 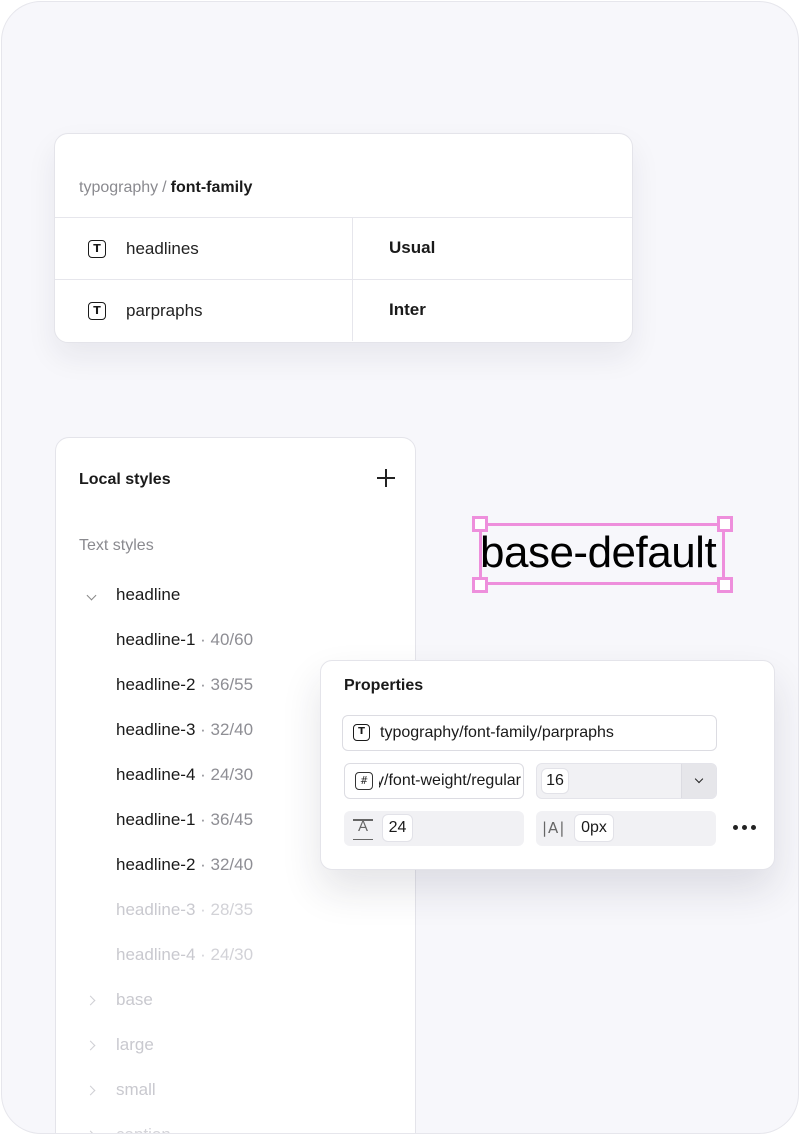 I want to click on font-weight-field: # typography/font-weight/regular, so click(x=434, y=781).